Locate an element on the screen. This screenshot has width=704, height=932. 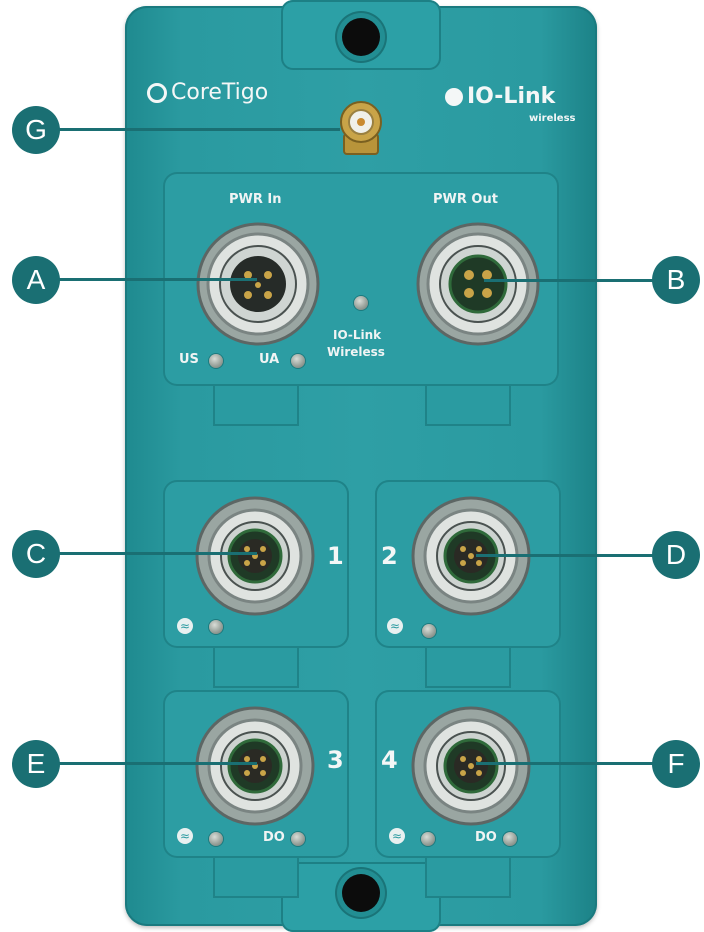
pwr-out-label: PWR Out is located at coordinates (465, 199).